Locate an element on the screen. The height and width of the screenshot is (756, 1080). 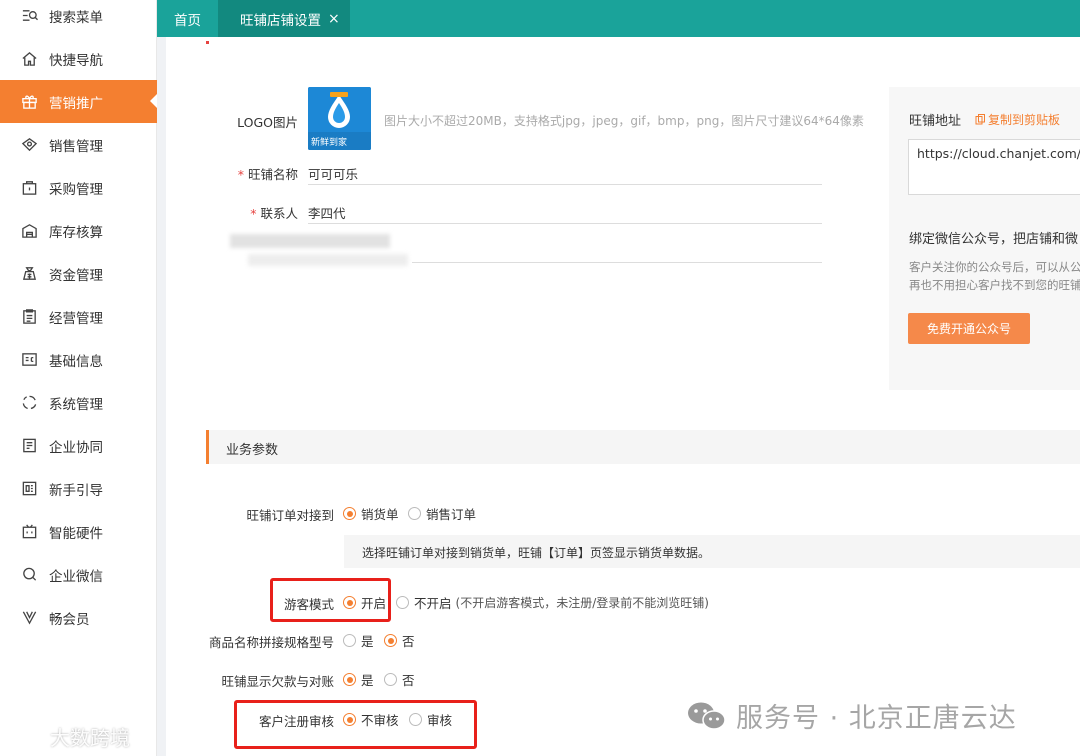
watermark-logo-icon is located at coordinates (26, 736).